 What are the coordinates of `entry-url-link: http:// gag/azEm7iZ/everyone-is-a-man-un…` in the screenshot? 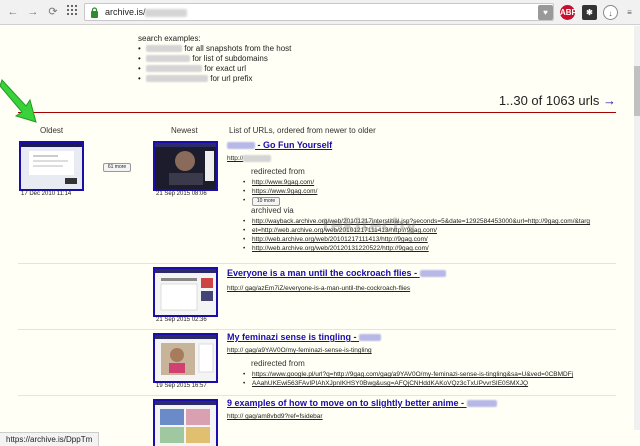 It's located at (318, 288).